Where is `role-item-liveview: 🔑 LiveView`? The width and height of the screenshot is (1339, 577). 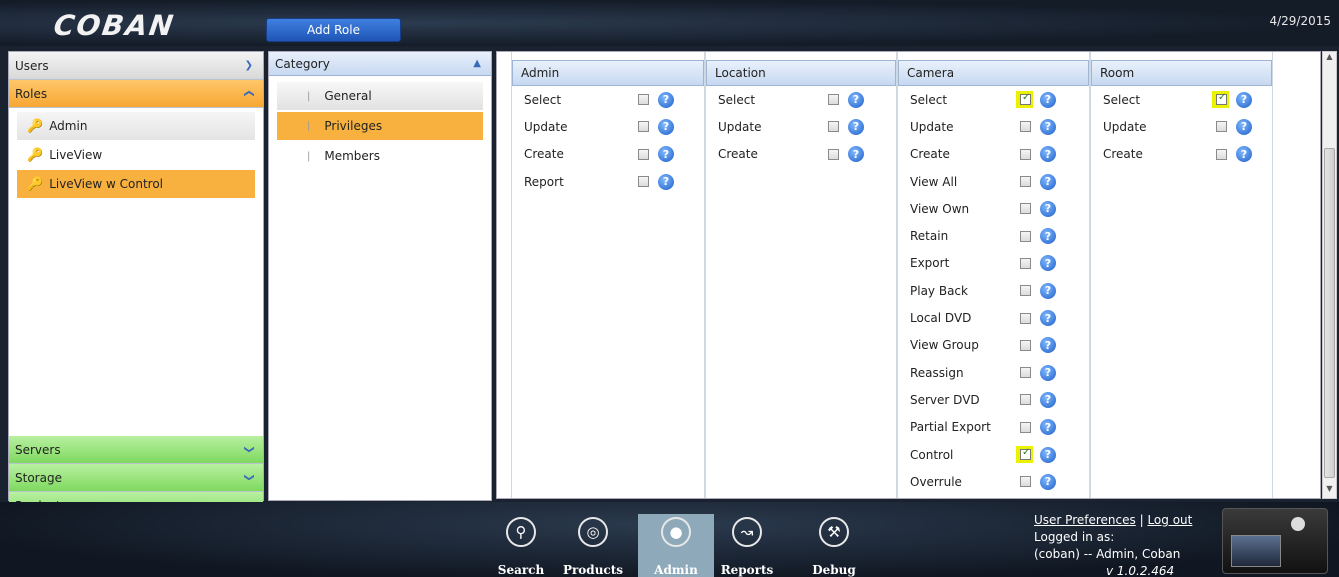
role-item-liveview: 🔑 LiveView is located at coordinates (136, 155).